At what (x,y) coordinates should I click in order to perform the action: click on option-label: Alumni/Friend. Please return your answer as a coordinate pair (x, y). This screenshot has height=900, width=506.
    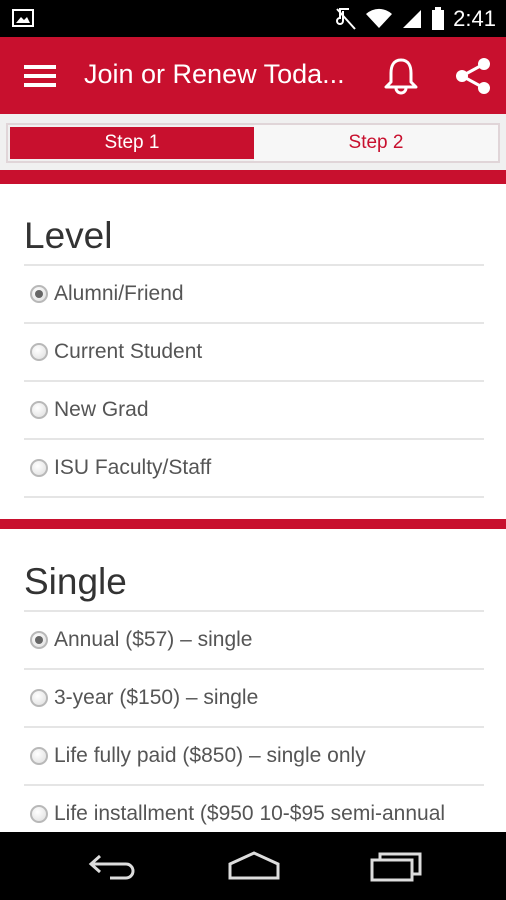
    Looking at the image, I should click on (119, 293).